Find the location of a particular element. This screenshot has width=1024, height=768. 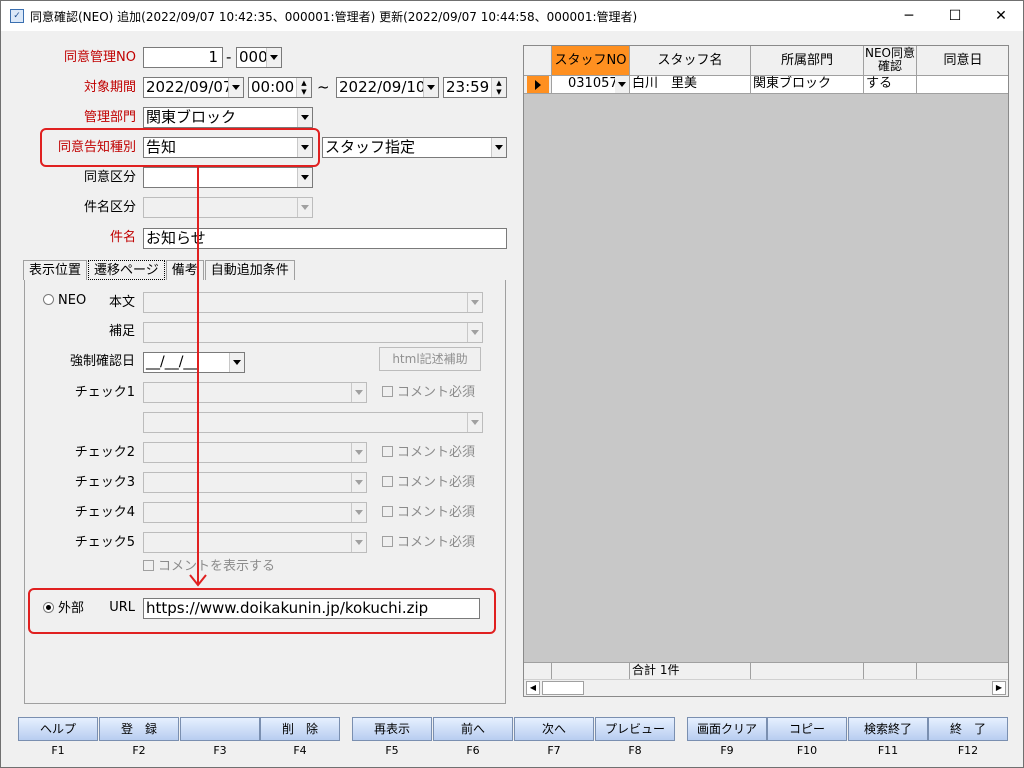

dept-label: 管理部門 is located at coordinates (109, 117).